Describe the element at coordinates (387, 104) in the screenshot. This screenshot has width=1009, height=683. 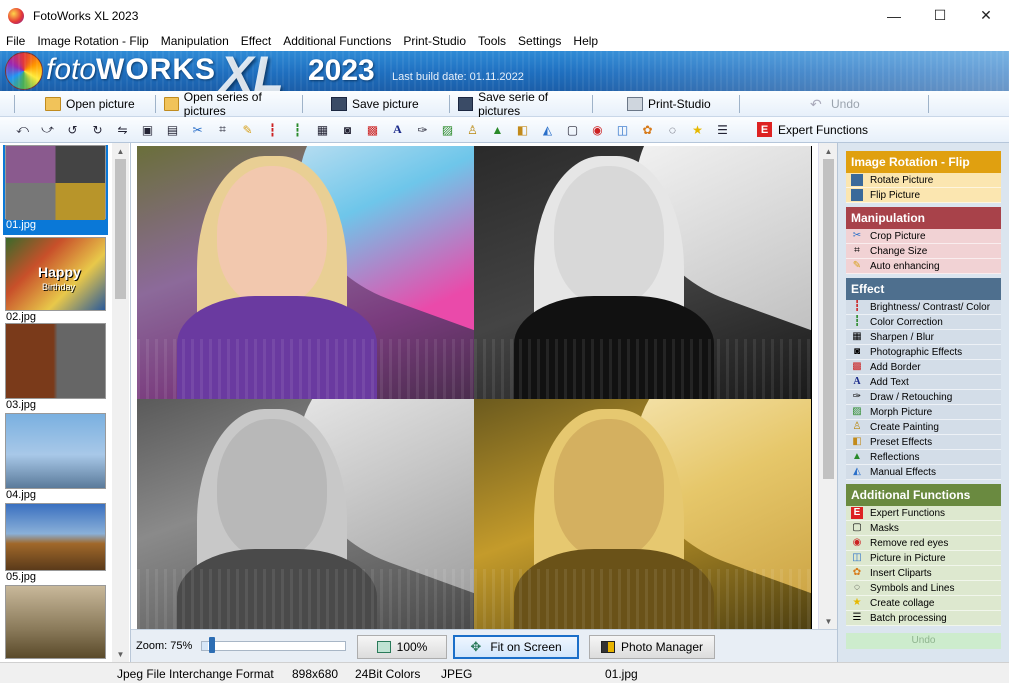
I see `save-picture-button: Save picture` at that location.